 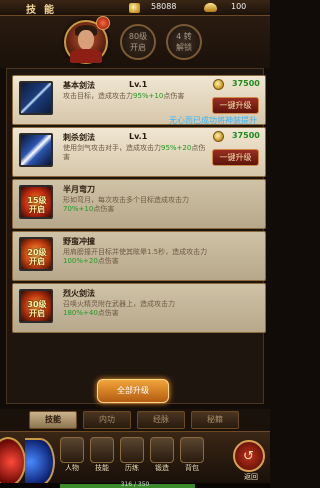 I want to click on skill-desc: 使用剑气攻击对手，造成攻击力95%+20点伤害, so click(x=134, y=152).